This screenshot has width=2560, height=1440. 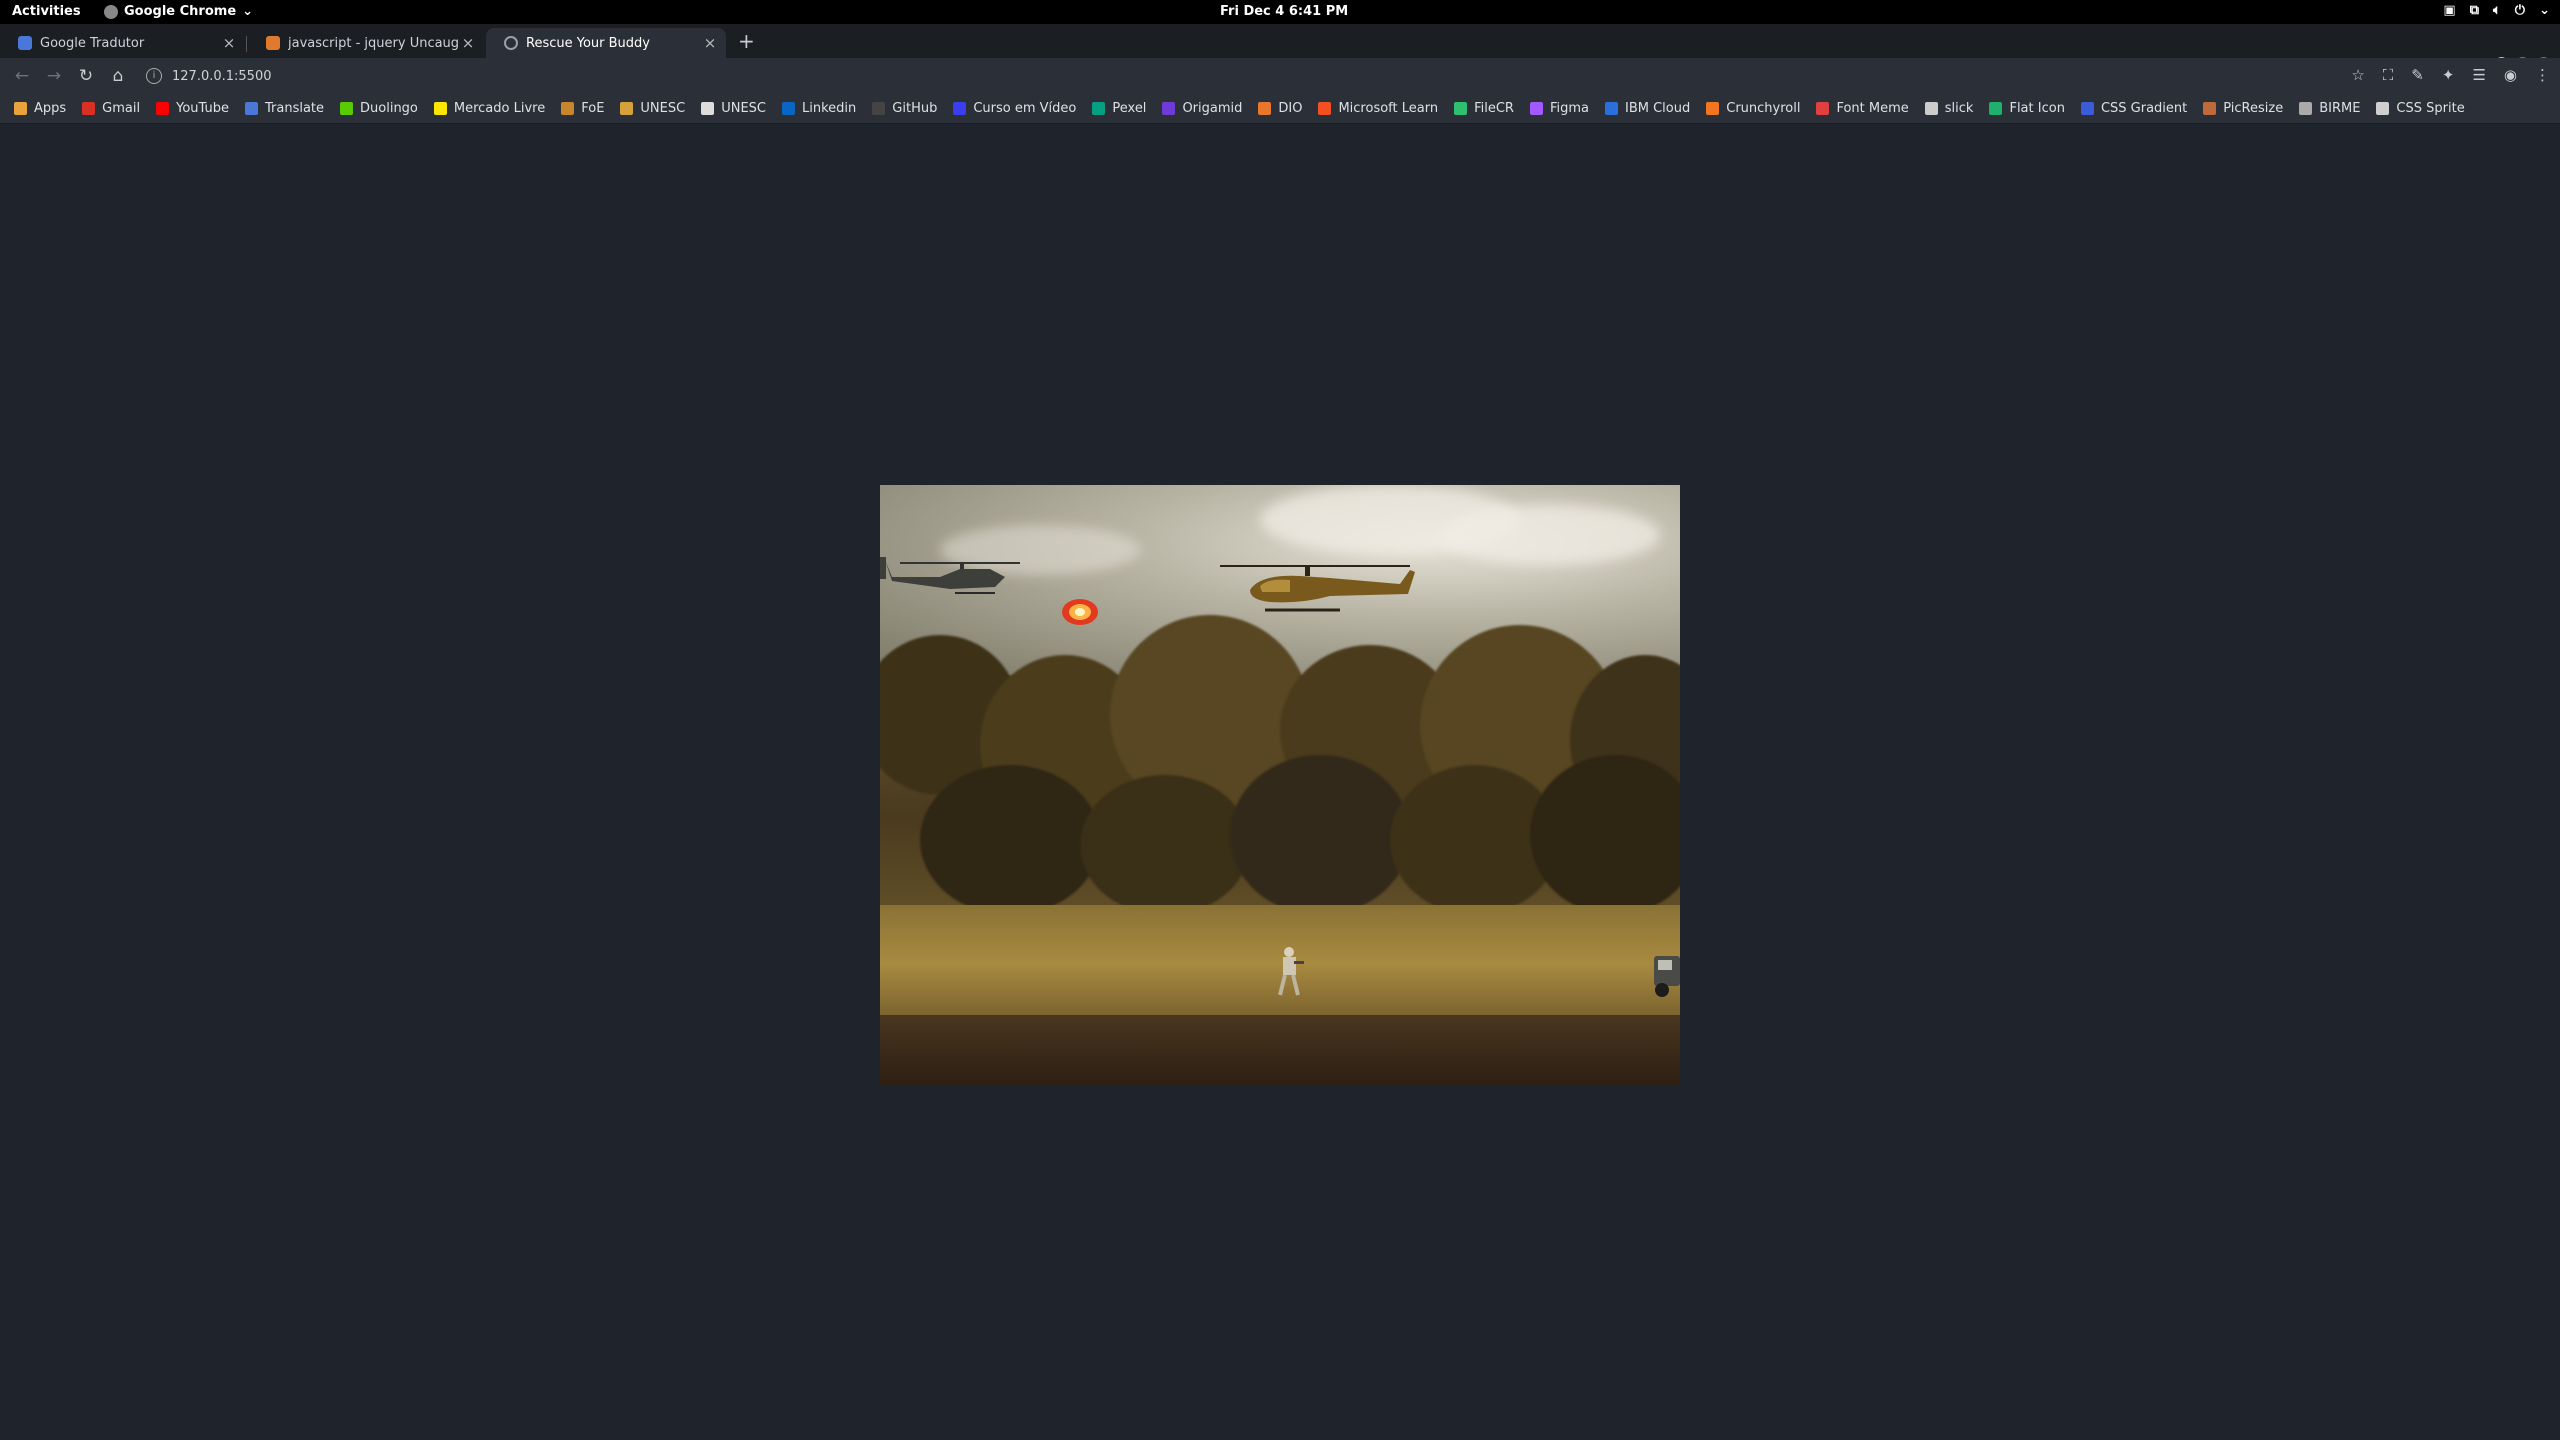 I want to click on bookmark-item: IBM Cloud, so click(x=1647, y=108).